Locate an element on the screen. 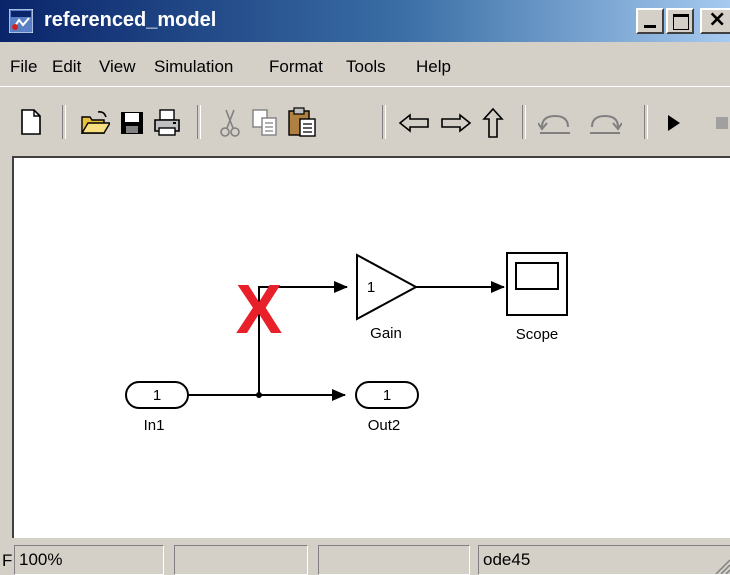  scope-screen-icon is located at coordinates (537, 276).